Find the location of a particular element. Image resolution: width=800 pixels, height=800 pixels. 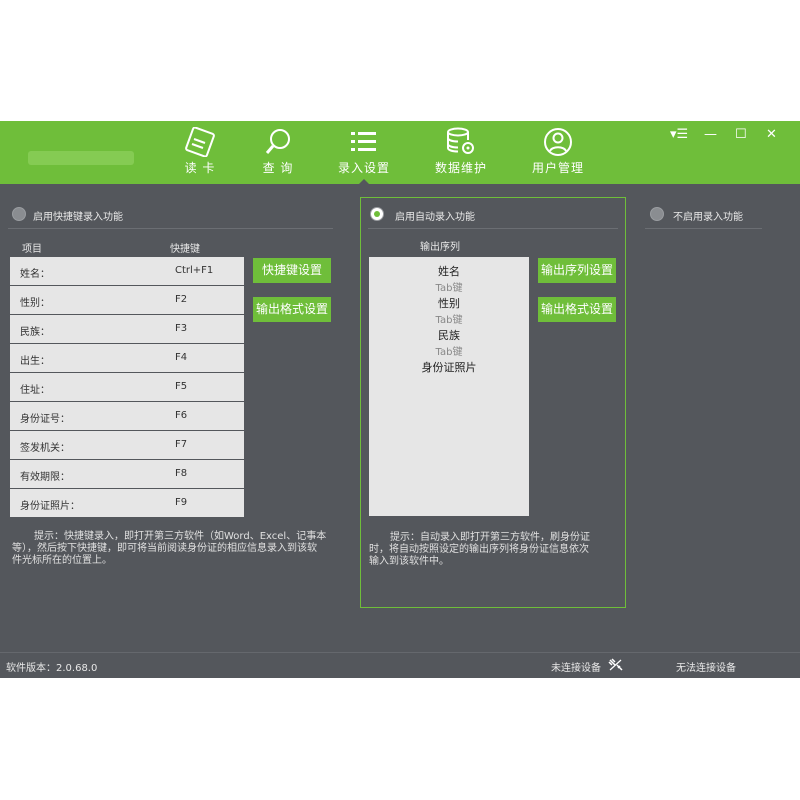

row-key: F9 is located at coordinates (181, 502).